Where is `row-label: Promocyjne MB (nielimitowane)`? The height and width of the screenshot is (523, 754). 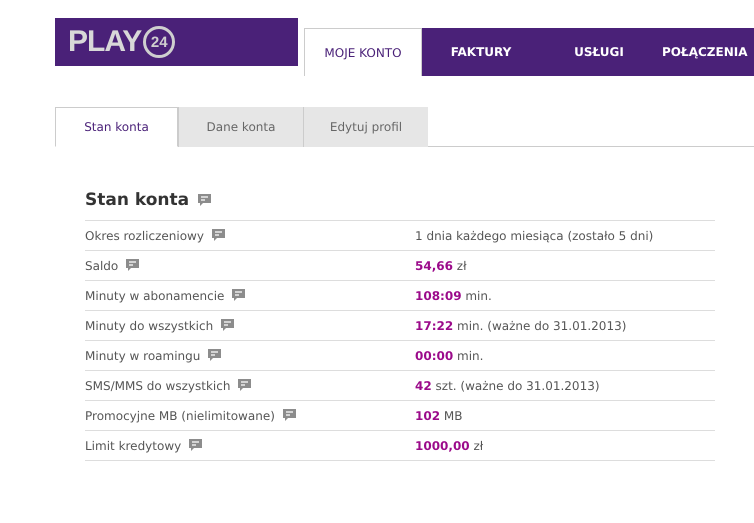
row-label: Promocyjne MB (nielimitowane) is located at coordinates (180, 415).